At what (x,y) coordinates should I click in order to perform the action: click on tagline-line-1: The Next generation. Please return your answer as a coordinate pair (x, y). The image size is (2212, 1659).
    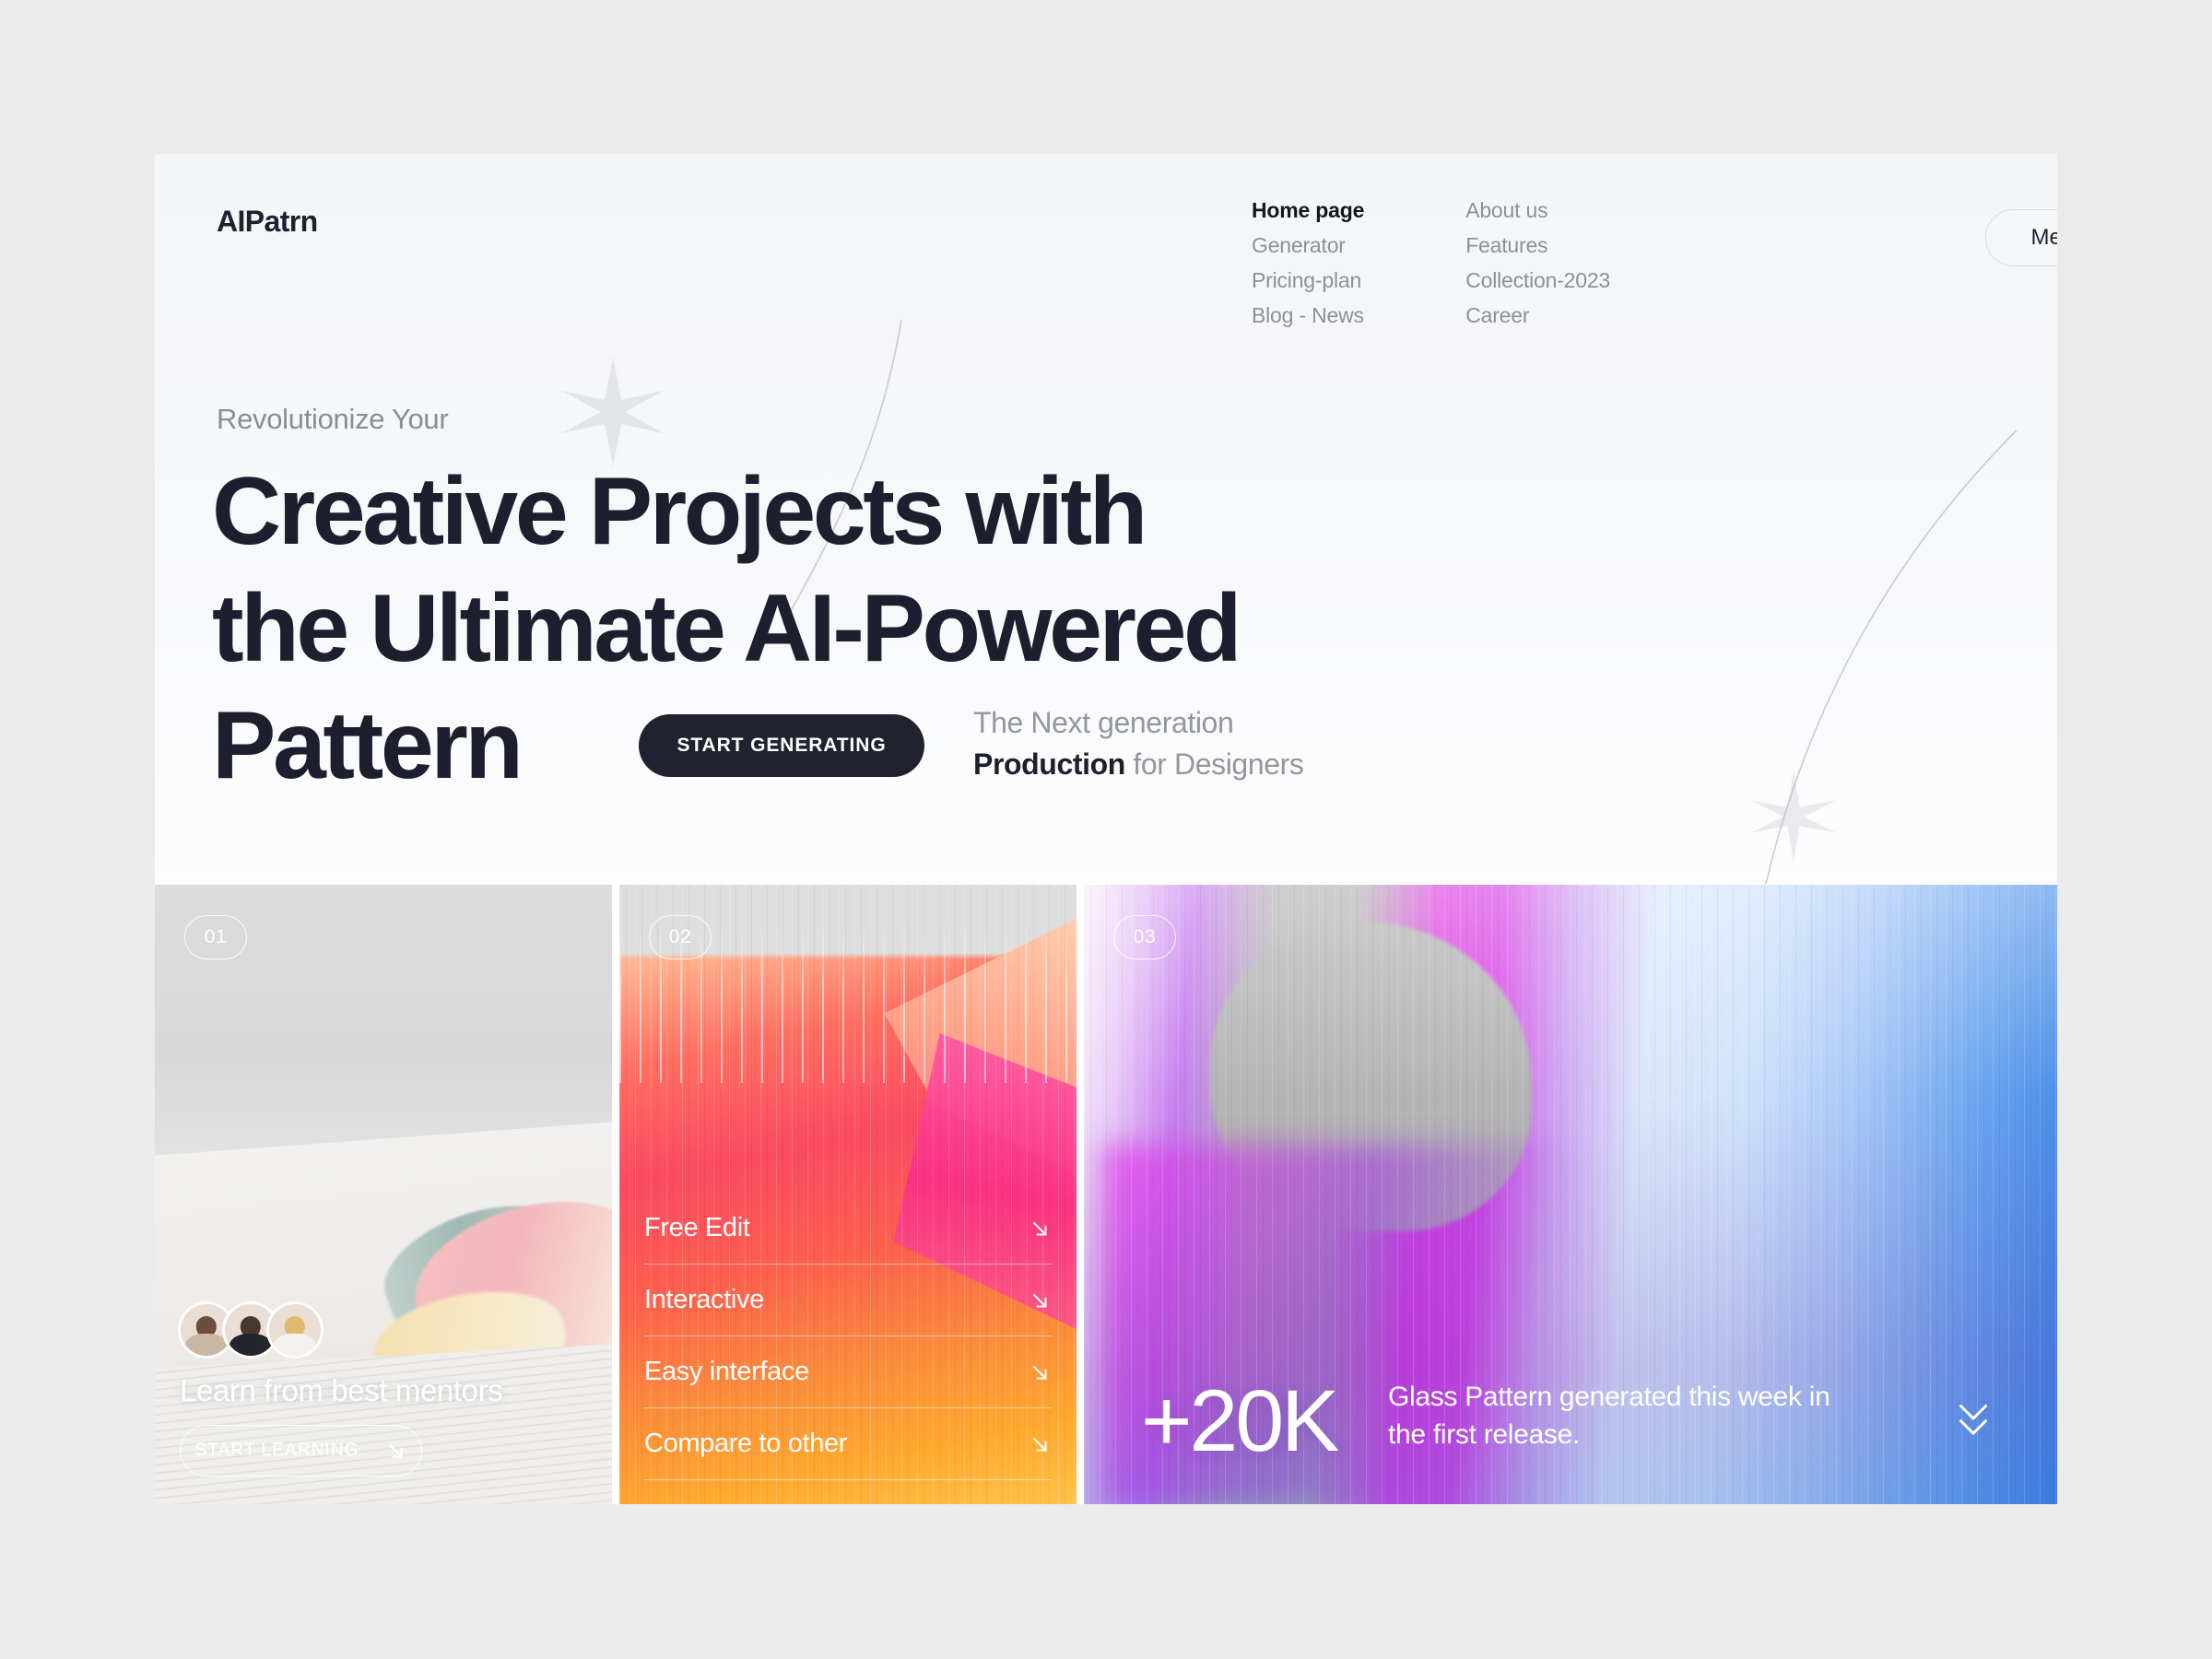
    Looking at the image, I should click on (1103, 722).